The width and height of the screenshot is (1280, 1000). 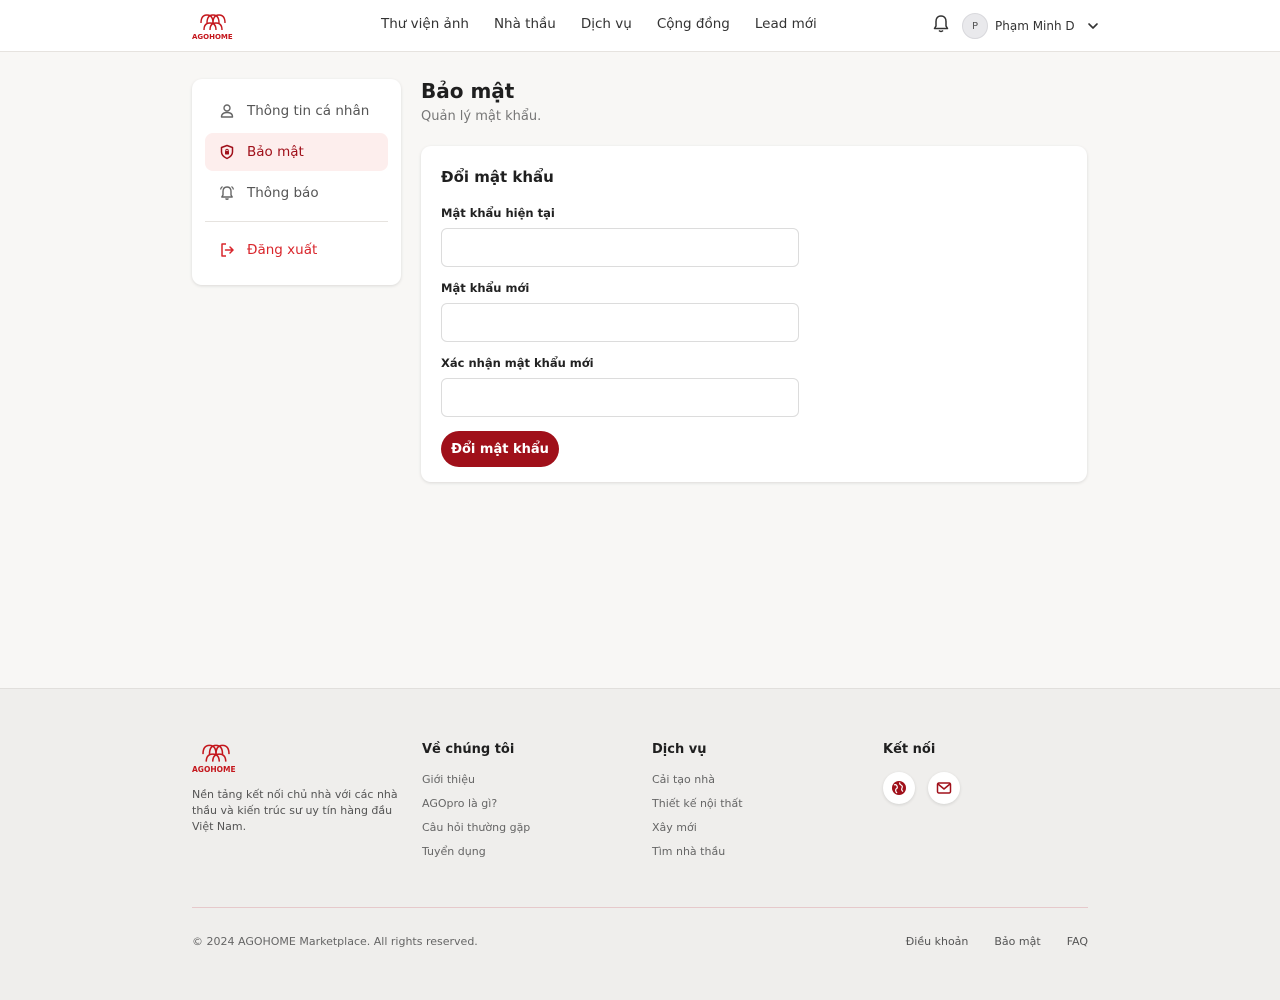 What do you see at coordinates (468, 749) in the screenshot?
I see `footer-col-title: Về chúng tôi` at bounding box center [468, 749].